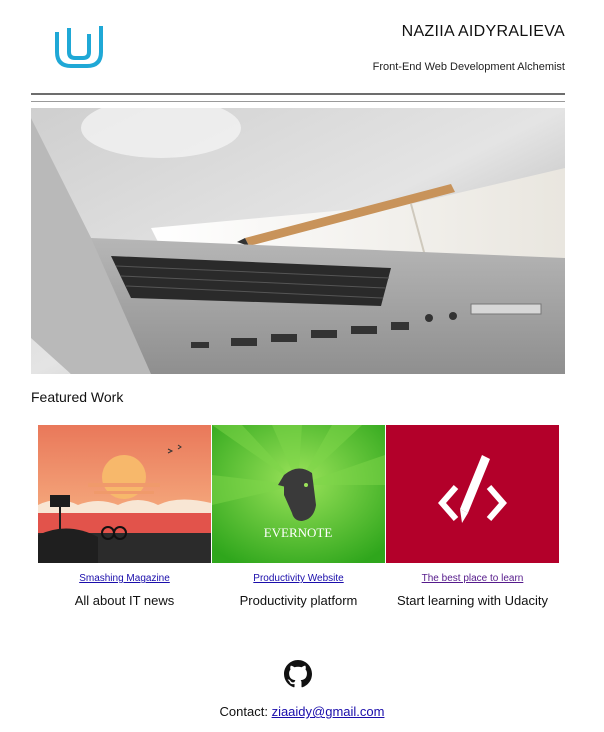 This screenshot has height=732, width=604. What do you see at coordinates (298, 494) in the screenshot?
I see `evernote-image: EVERNOTE` at bounding box center [298, 494].